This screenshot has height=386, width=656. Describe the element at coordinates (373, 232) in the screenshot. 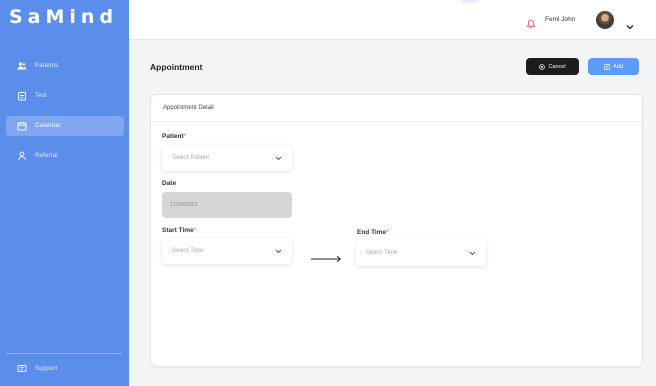

I see `end-time-label: End Time*` at that location.